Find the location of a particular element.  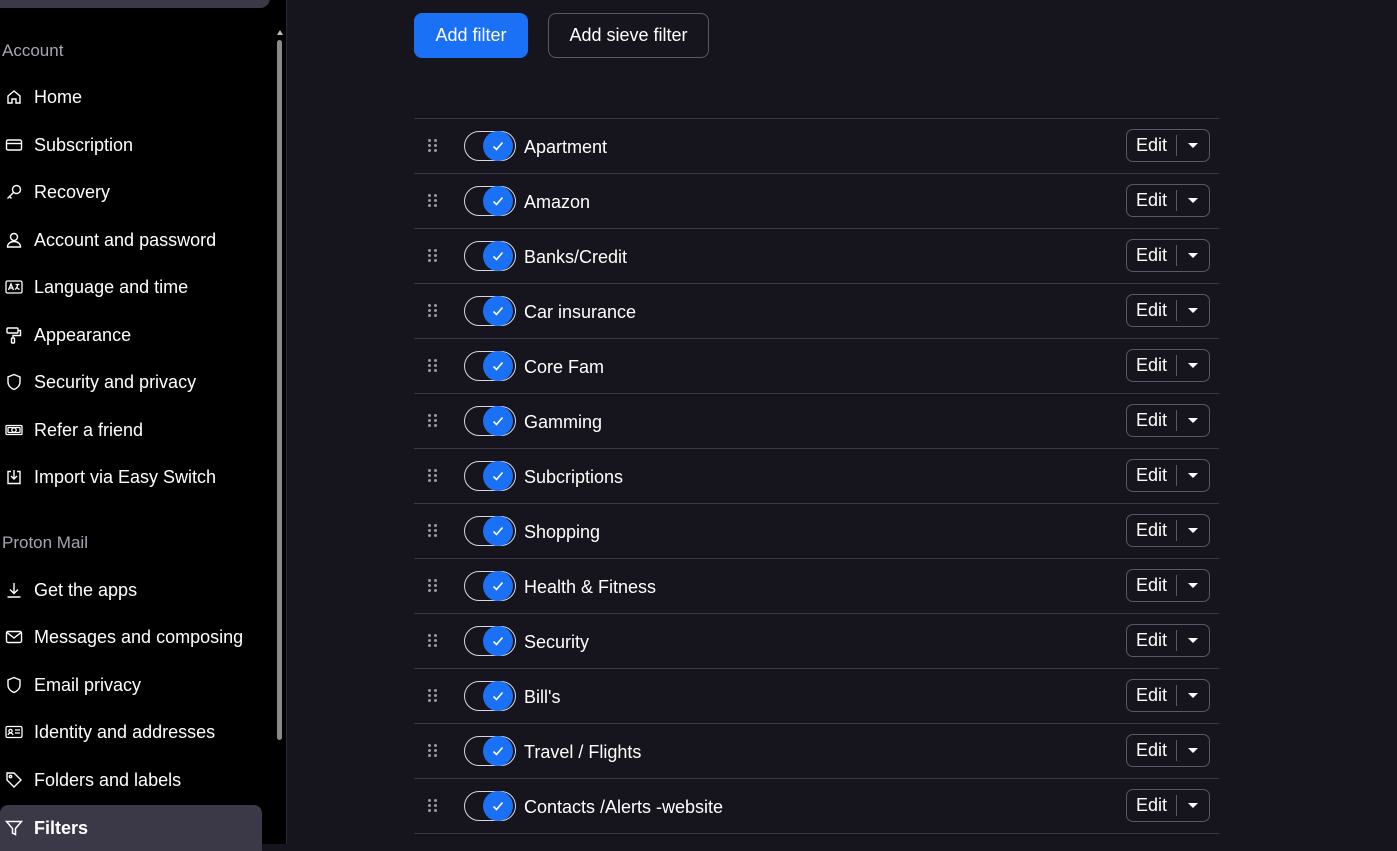

sidebar-item-get-apps: Get the apps is located at coordinates (131, 590).